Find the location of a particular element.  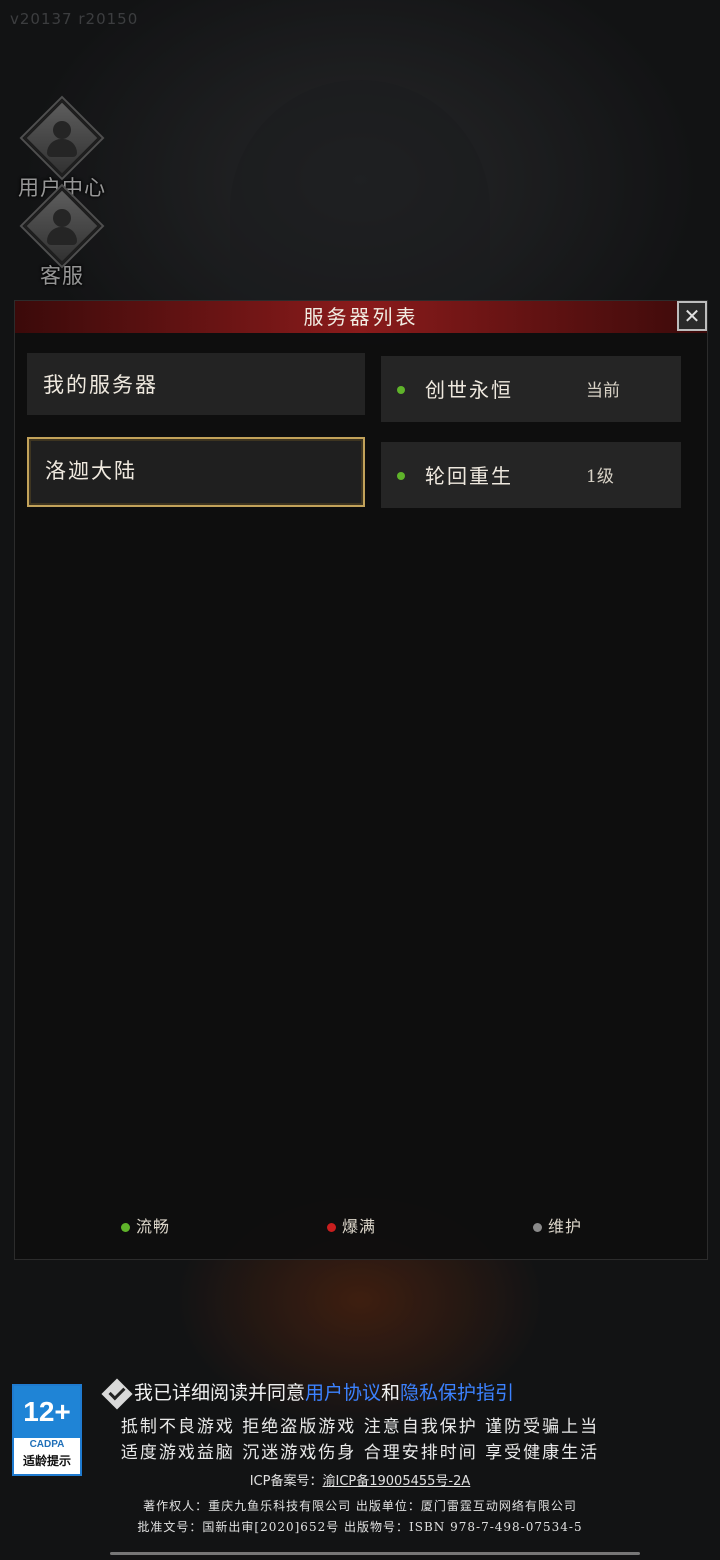

agreement-and: 和 is located at coordinates (391, 1393).